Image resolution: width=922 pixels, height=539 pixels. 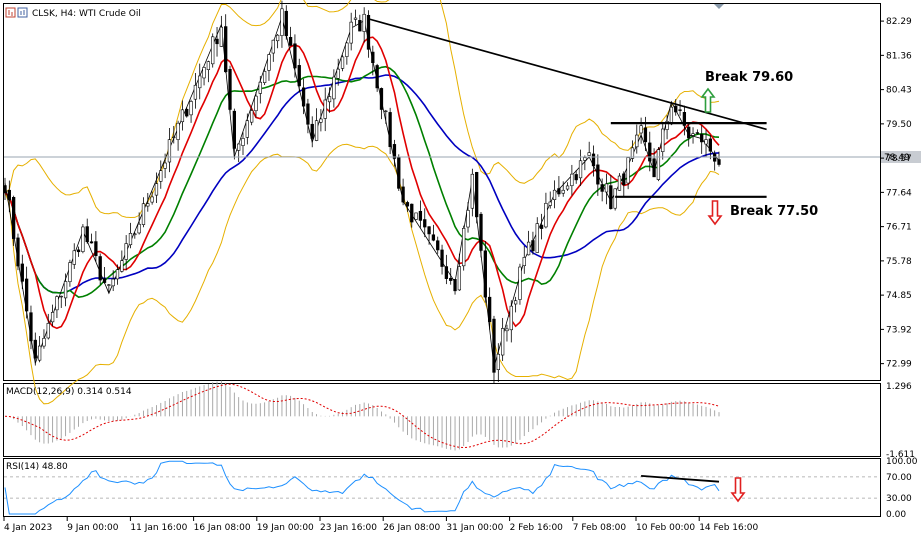 I want to click on properties-icon, so click(x=22, y=12).